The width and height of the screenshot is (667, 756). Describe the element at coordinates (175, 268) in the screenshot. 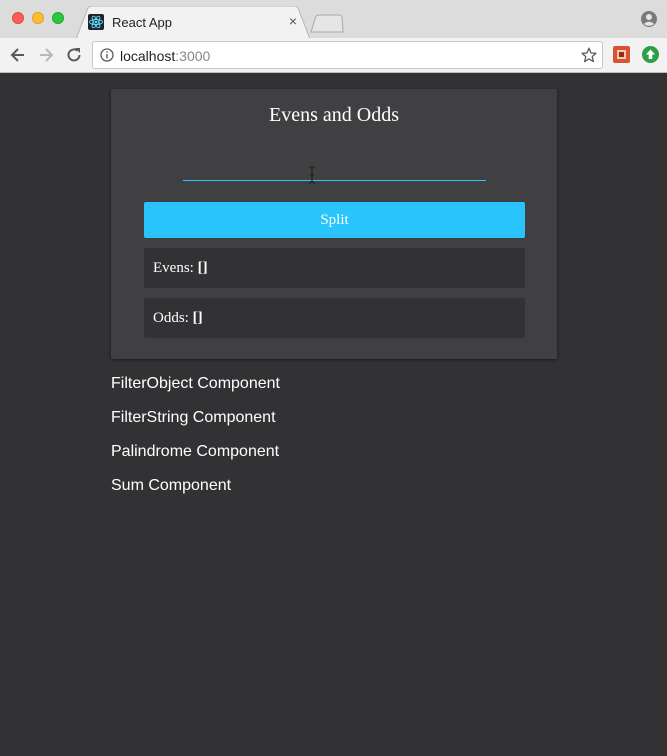

I see `evens-label: Evens:` at that location.